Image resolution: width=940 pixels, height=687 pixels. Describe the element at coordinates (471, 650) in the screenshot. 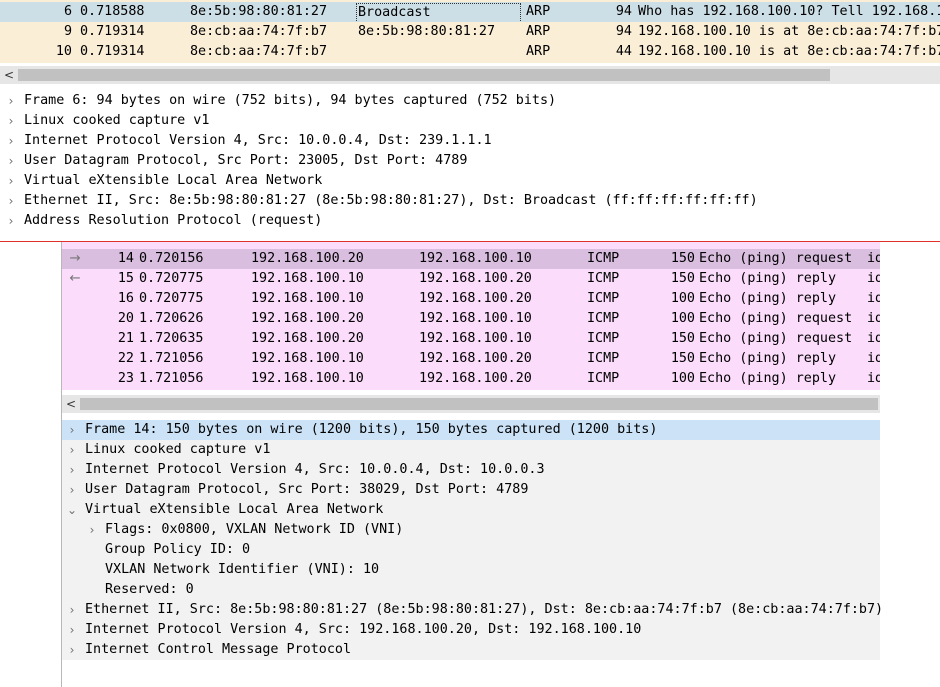

I see `detail-row: › Internet Control Message Protocol` at that location.